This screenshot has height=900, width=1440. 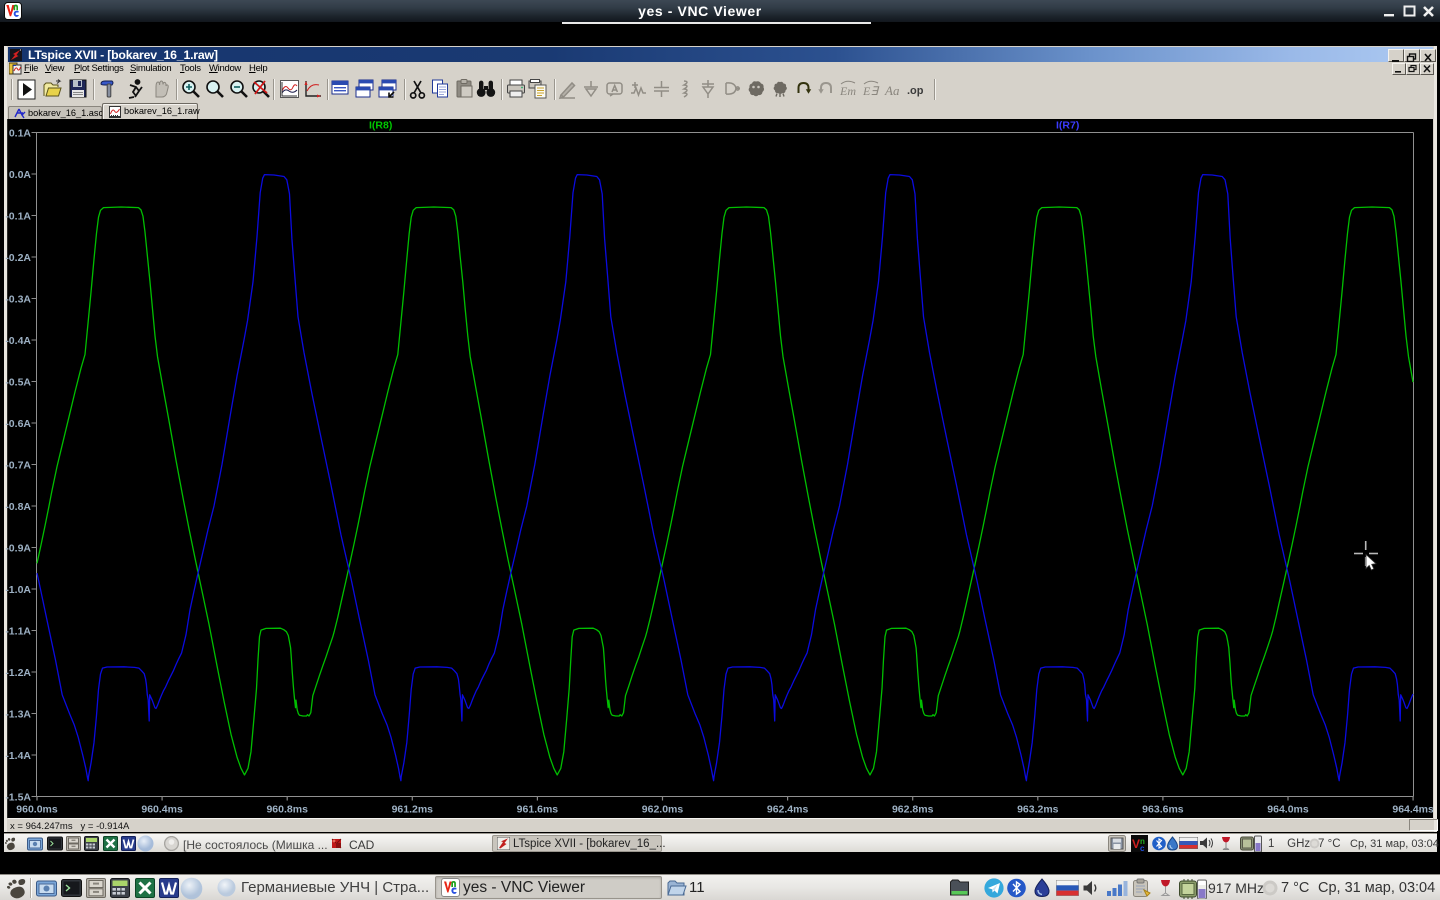 I want to click on svg-text: 962.8ms, so click(x=913, y=810).